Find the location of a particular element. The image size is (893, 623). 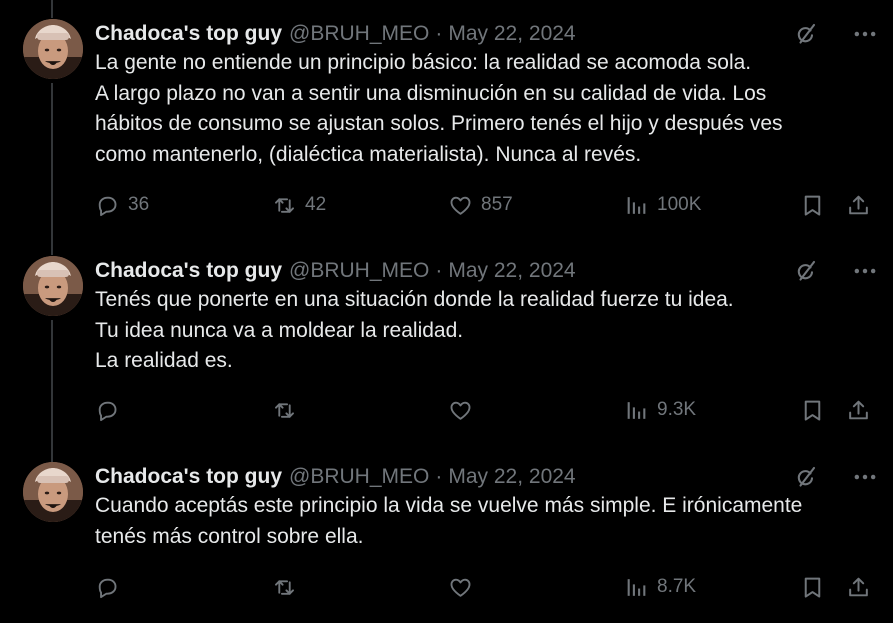

reply-count: 36 is located at coordinates (139, 204).